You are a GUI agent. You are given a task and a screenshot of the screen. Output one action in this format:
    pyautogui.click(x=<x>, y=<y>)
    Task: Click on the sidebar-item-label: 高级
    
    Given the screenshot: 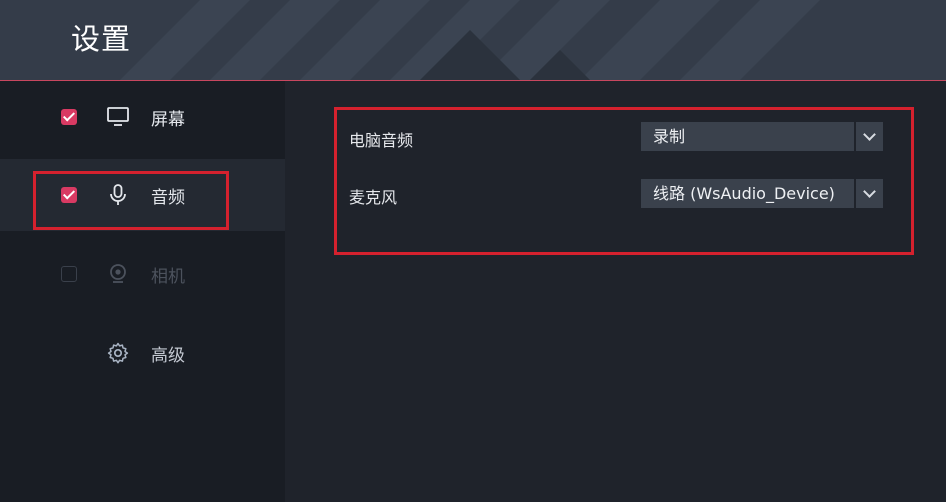 What is the action you would take?
    pyautogui.click(x=168, y=356)
    